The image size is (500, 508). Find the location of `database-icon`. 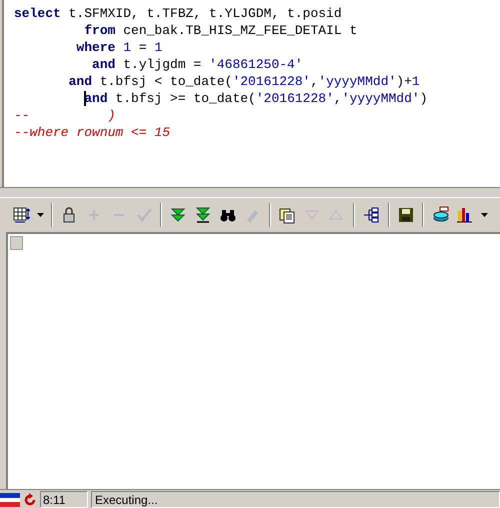

database-icon is located at coordinates (441, 215).